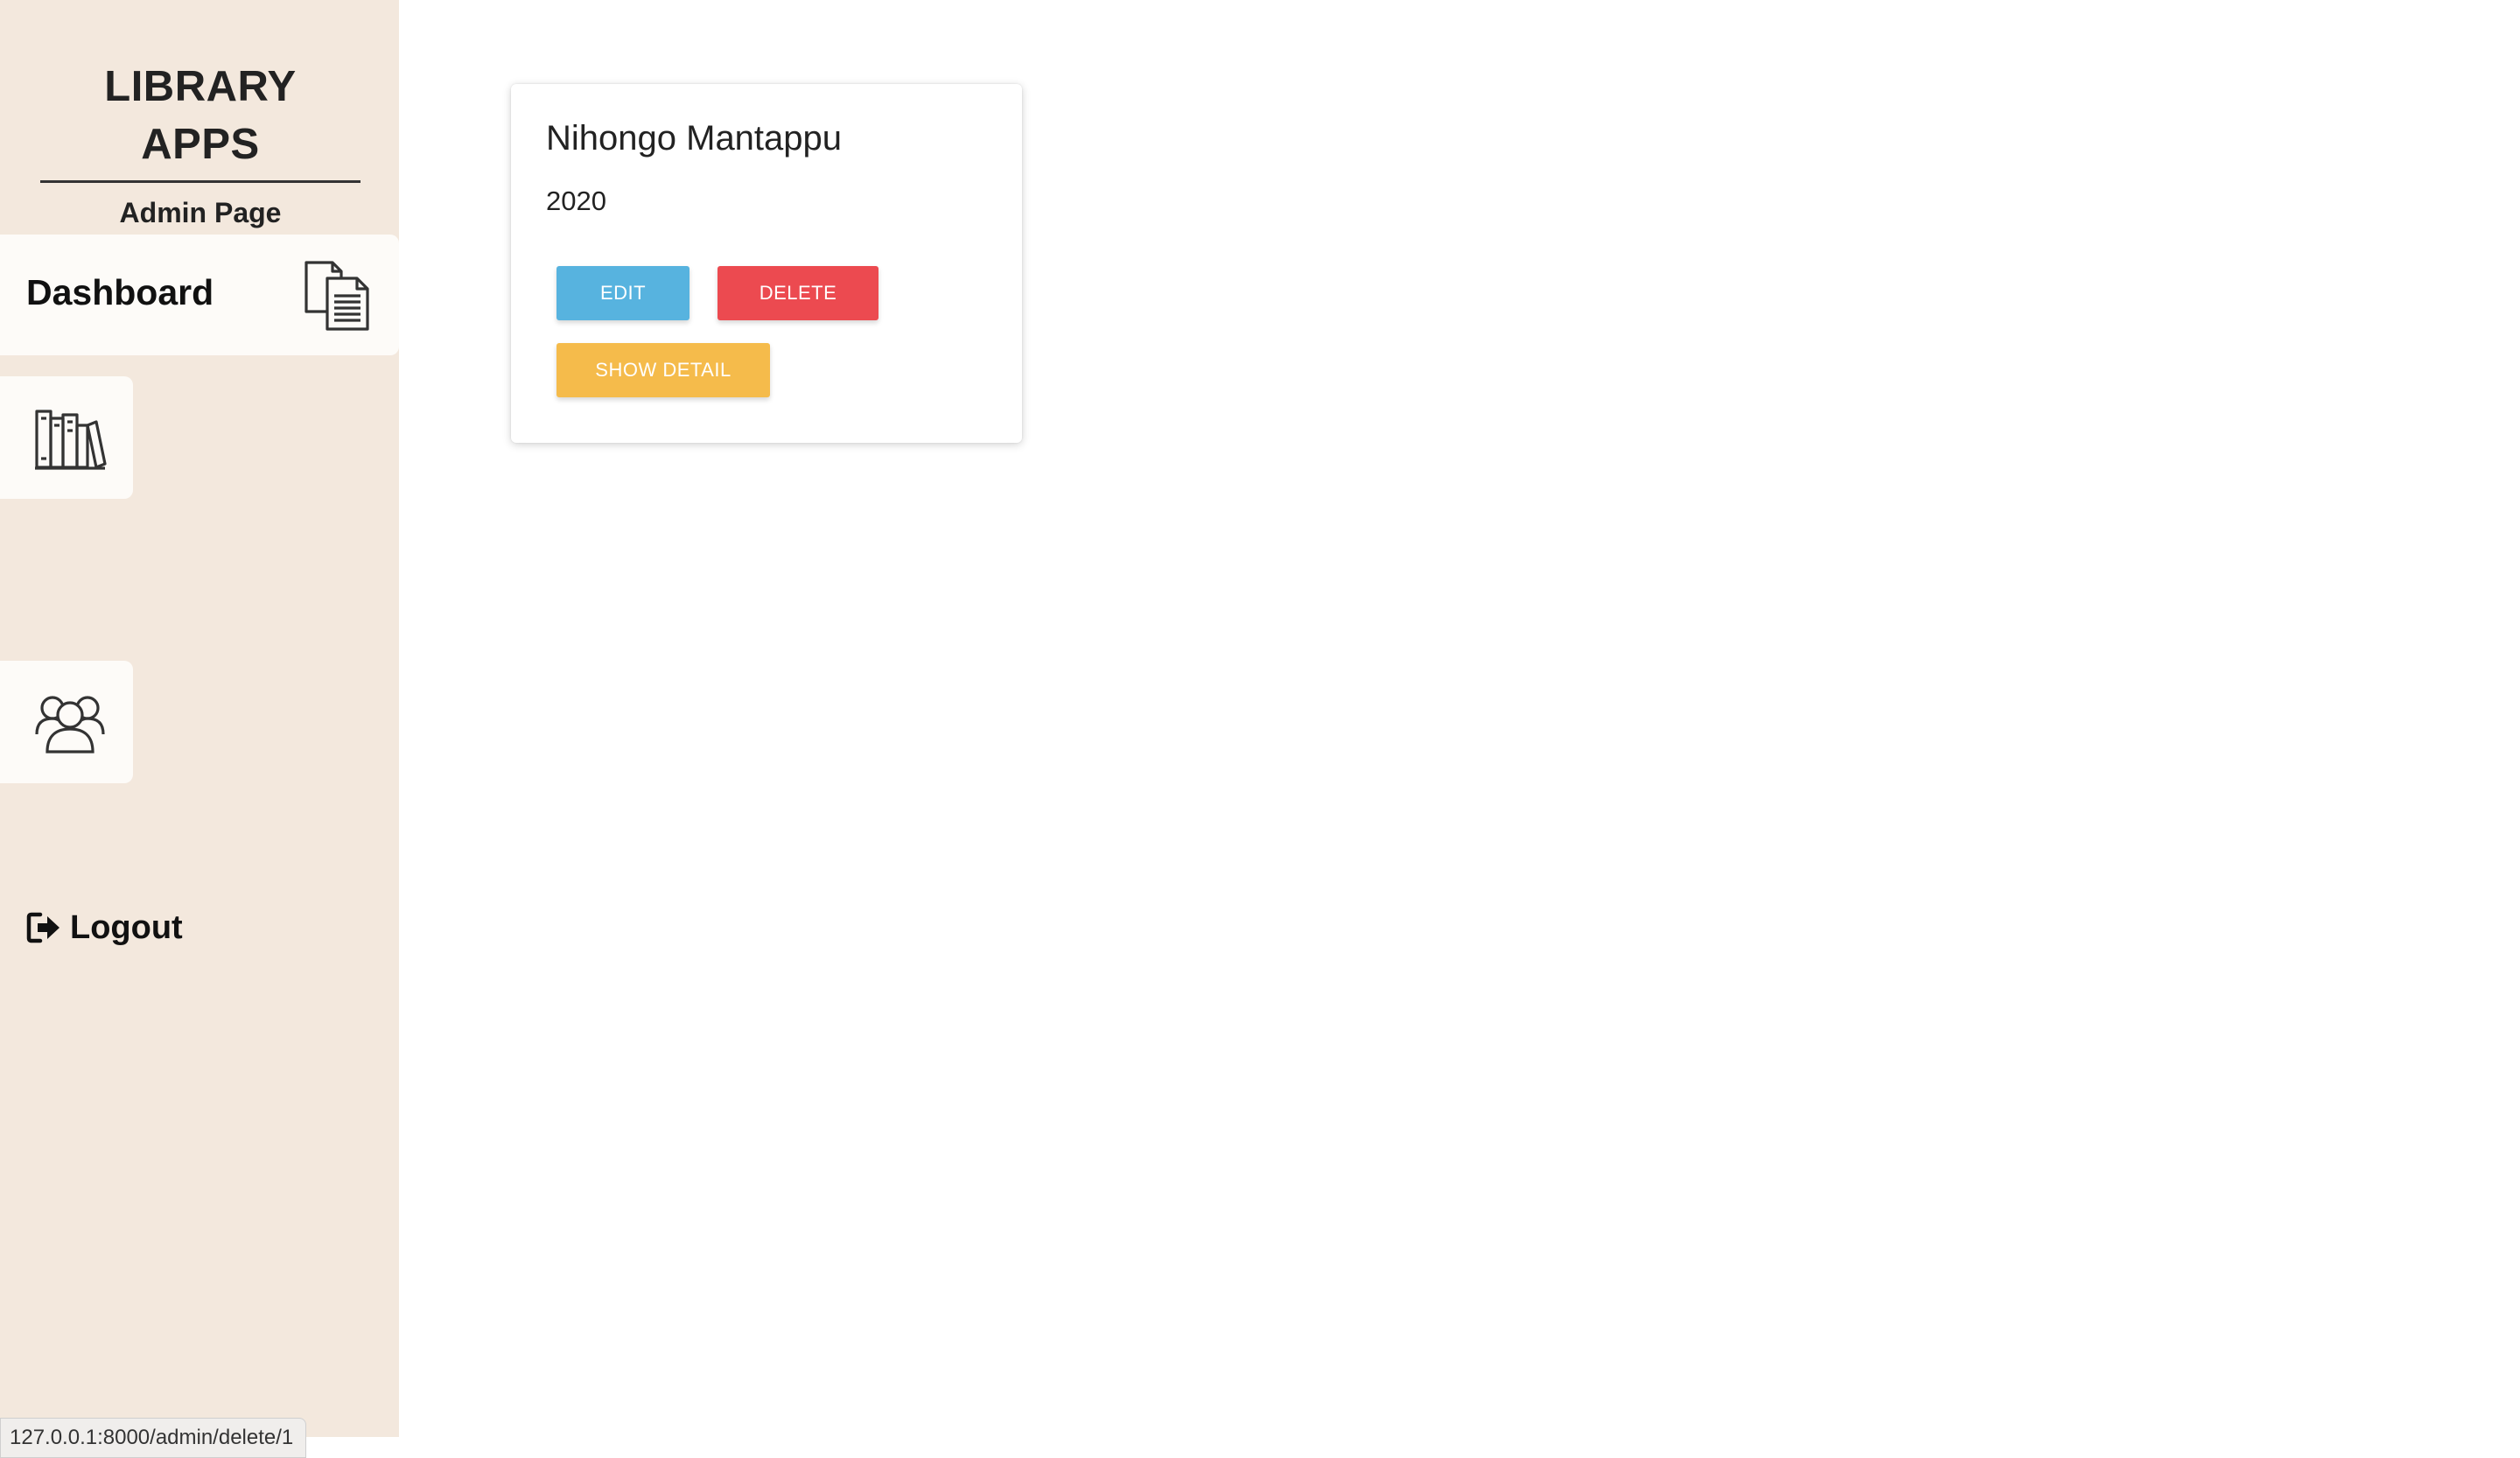  I want to click on book-year: 2020, so click(576, 201).